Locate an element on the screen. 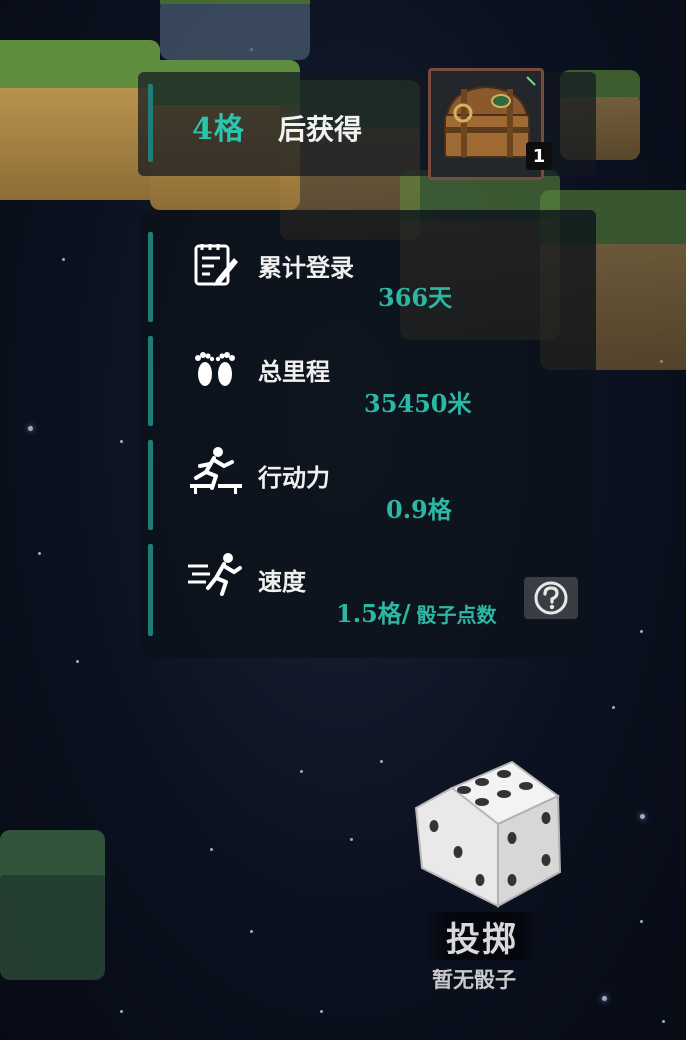 Image resolution: width=686 pixels, height=1040 pixels. reward-accent-bar is located at coordinates (150, 123).